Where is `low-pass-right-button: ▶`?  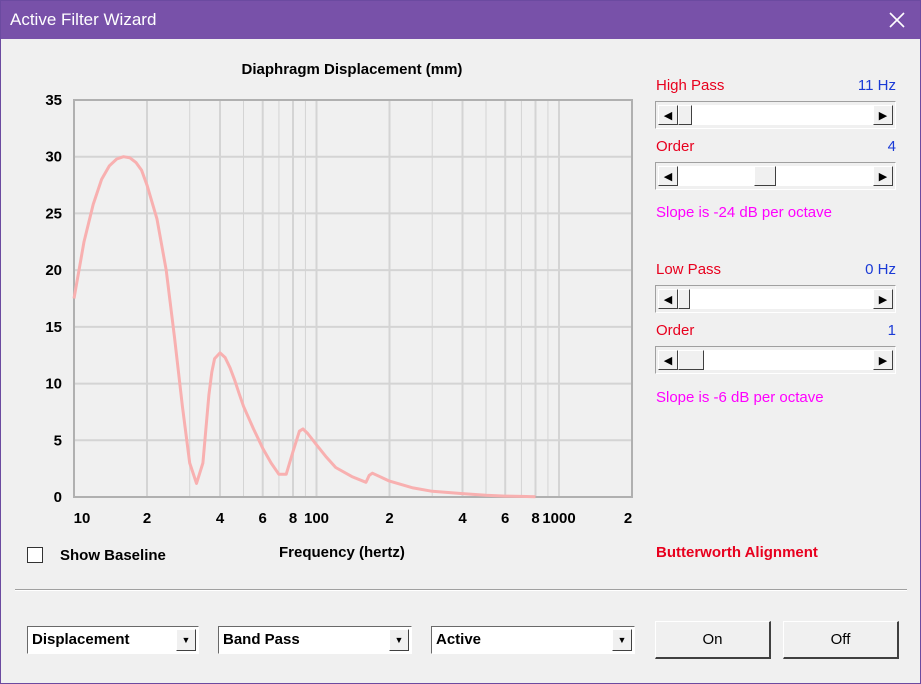 low-pass-right-button: ▶ is located at coordinates (883, 299).